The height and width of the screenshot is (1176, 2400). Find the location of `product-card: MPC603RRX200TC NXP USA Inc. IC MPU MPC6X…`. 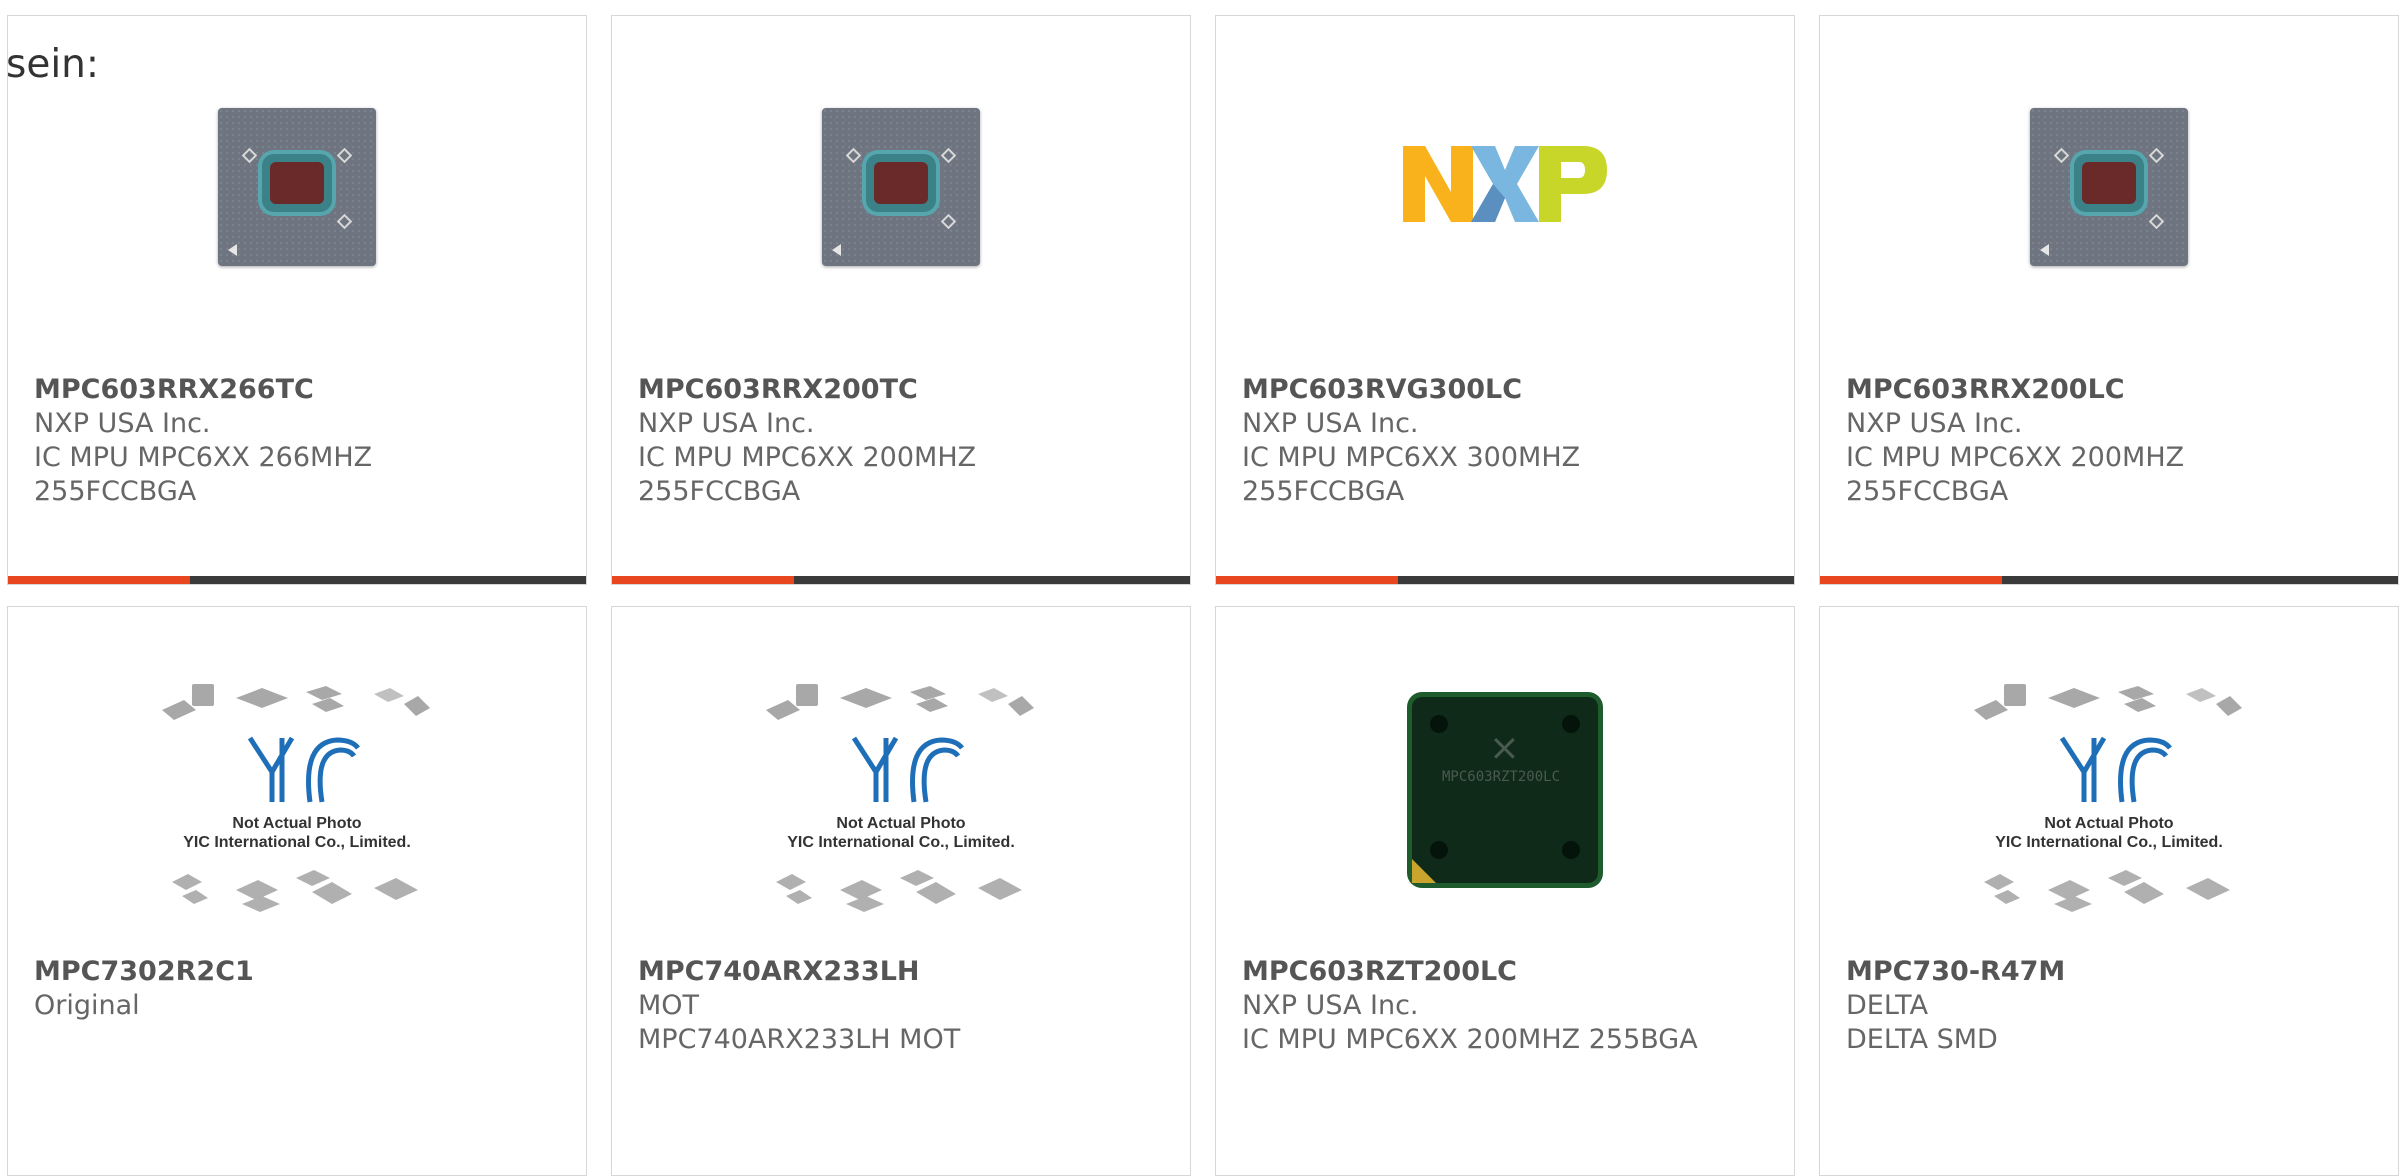

product-card: MPC603RRX200TC NXP USA Inc. IC MPU MPC6X… is located at coordinates (901, 300).